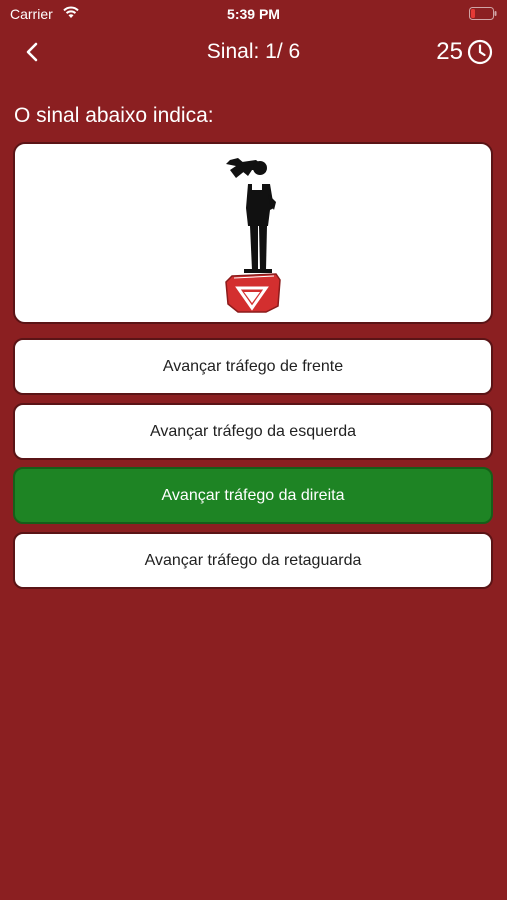  I want to click on nav-bar: Sinal: 1/ 6 25, so click(253, 53).